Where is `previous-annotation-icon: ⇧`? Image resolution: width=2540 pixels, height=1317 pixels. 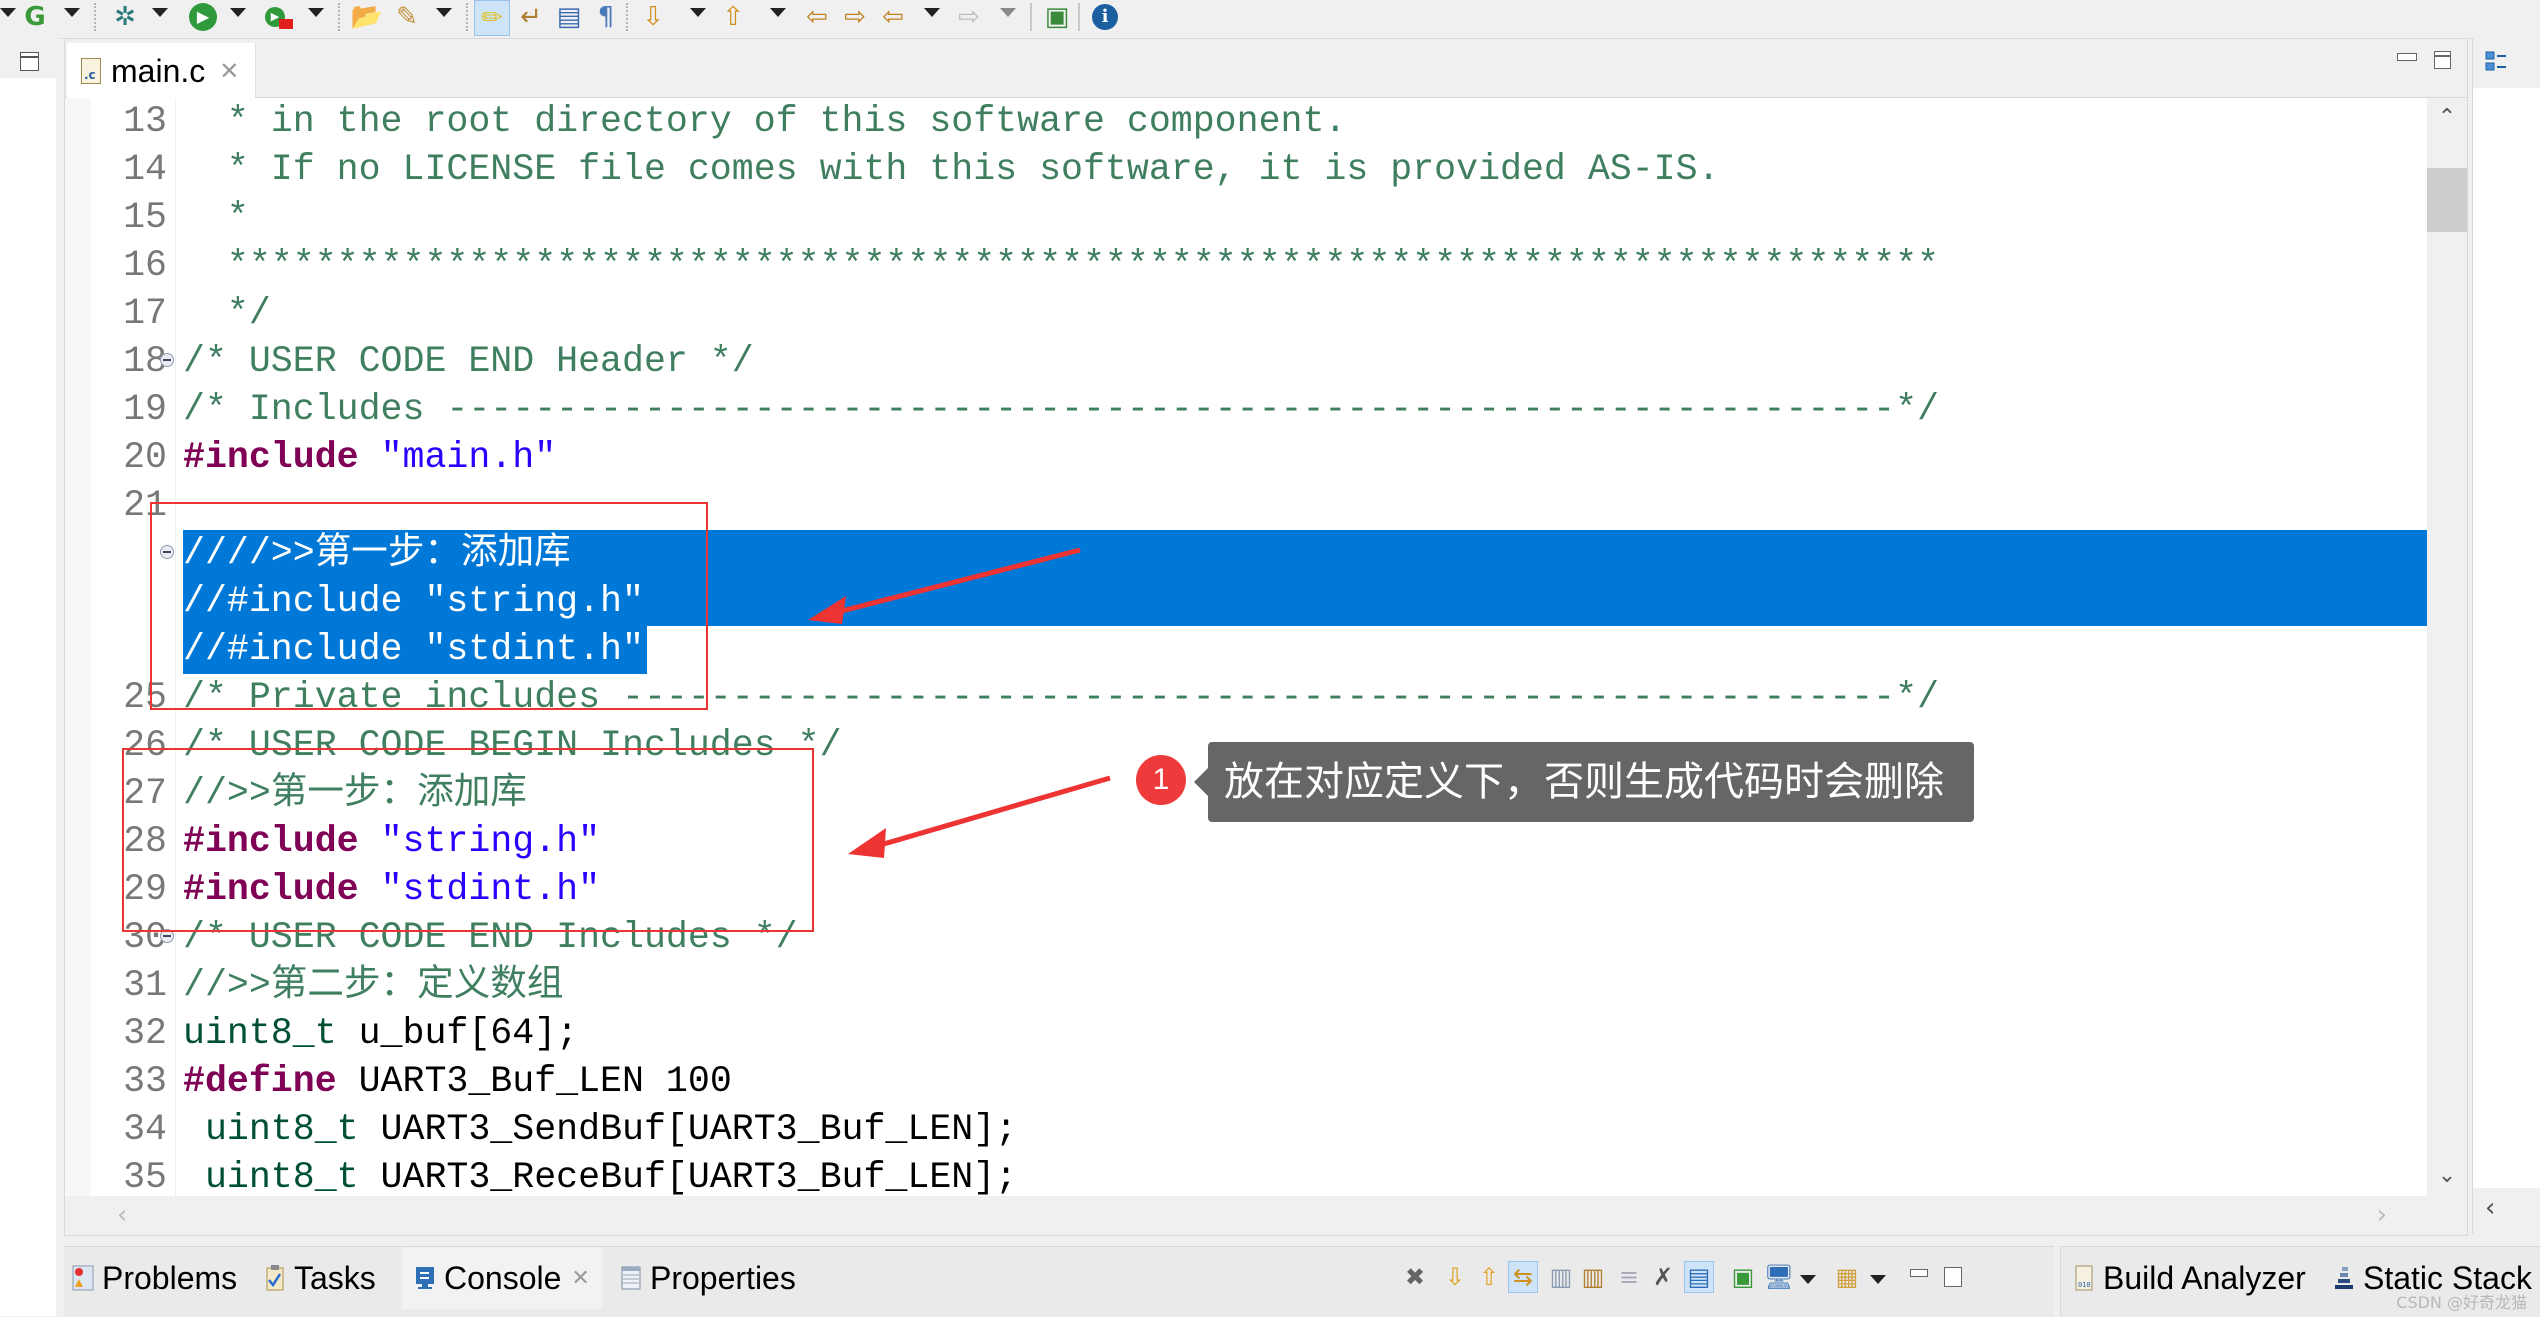
previous-annotation-icon: ⇧ is located at coordinates (733, 17).